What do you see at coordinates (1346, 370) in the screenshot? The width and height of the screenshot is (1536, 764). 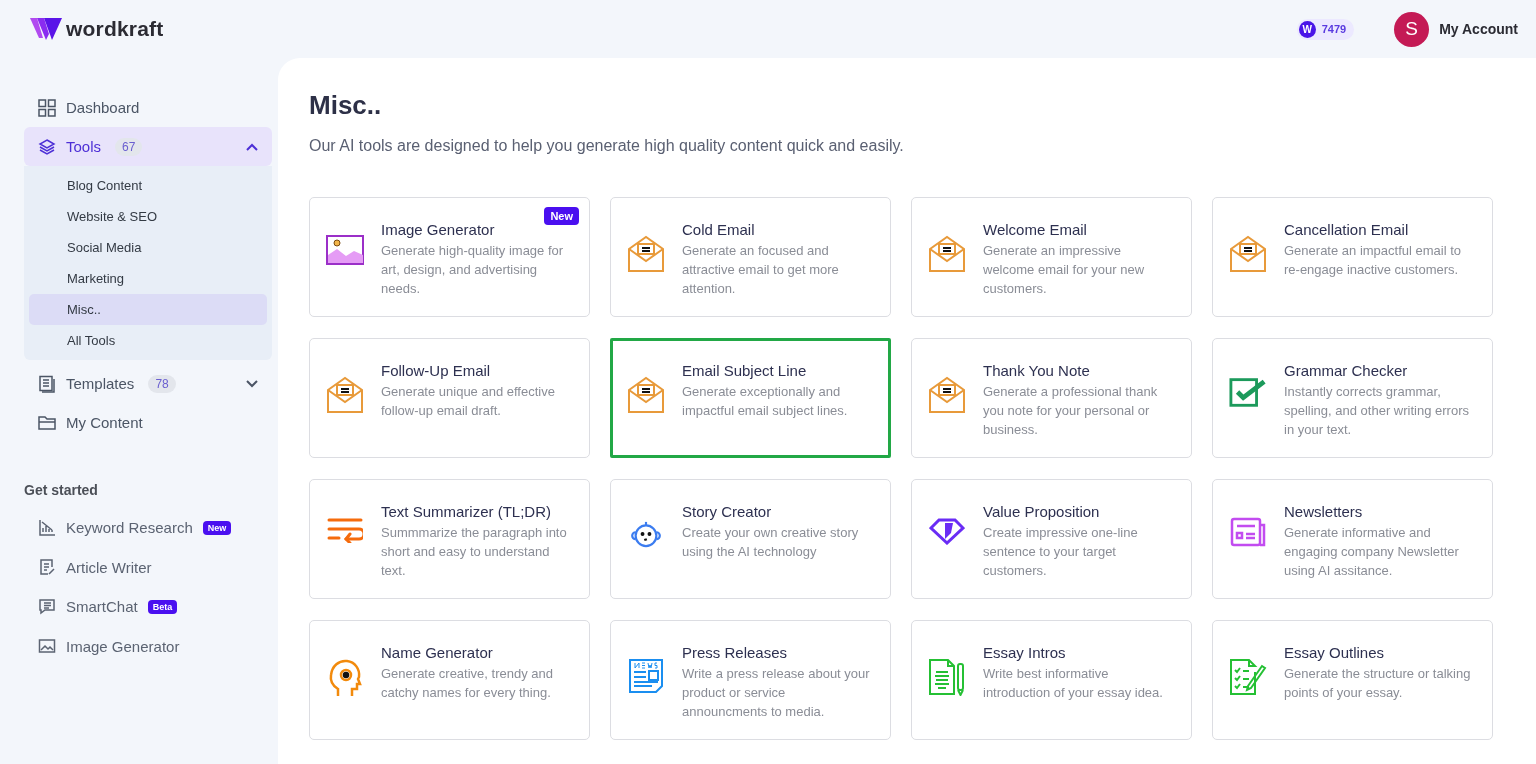 I see `card-title: Grammar Checker` at bounding box center [1346, 370].